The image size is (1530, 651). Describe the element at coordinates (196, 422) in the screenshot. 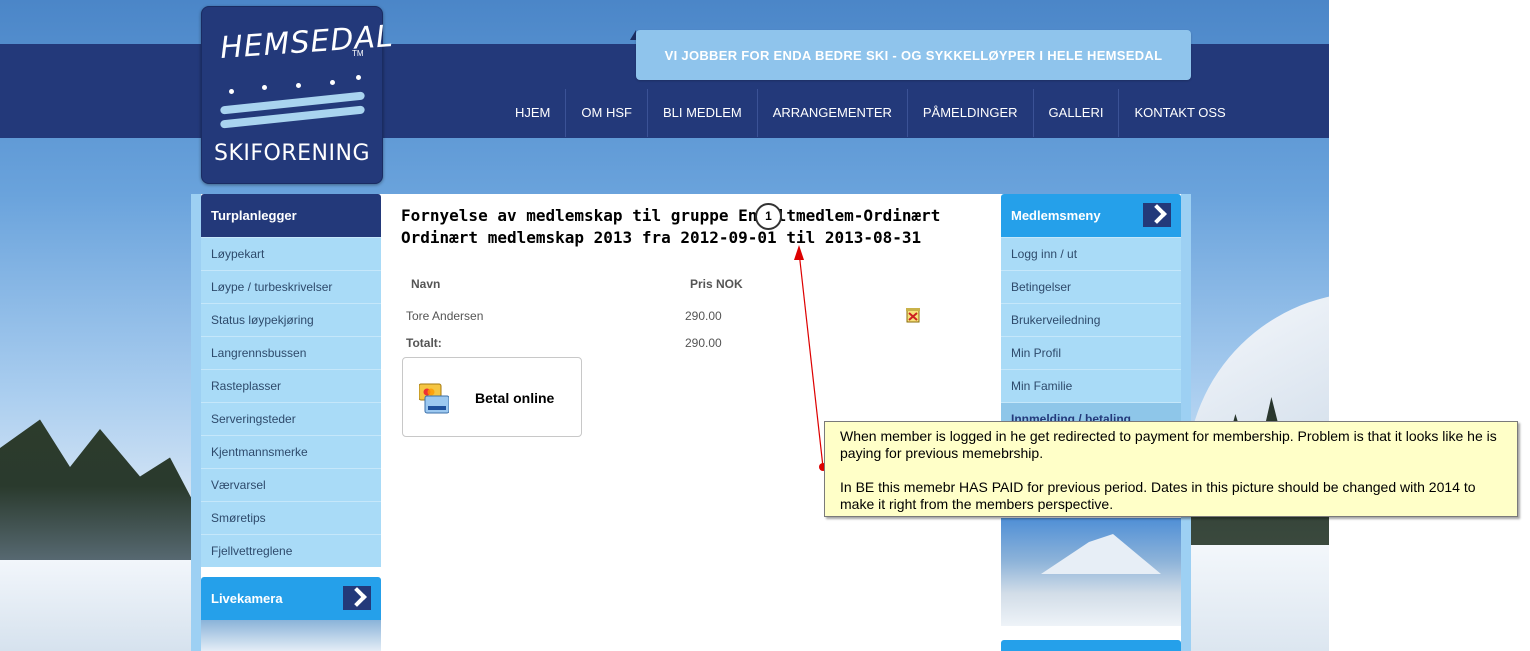

I see `left-column-edge` at that location.